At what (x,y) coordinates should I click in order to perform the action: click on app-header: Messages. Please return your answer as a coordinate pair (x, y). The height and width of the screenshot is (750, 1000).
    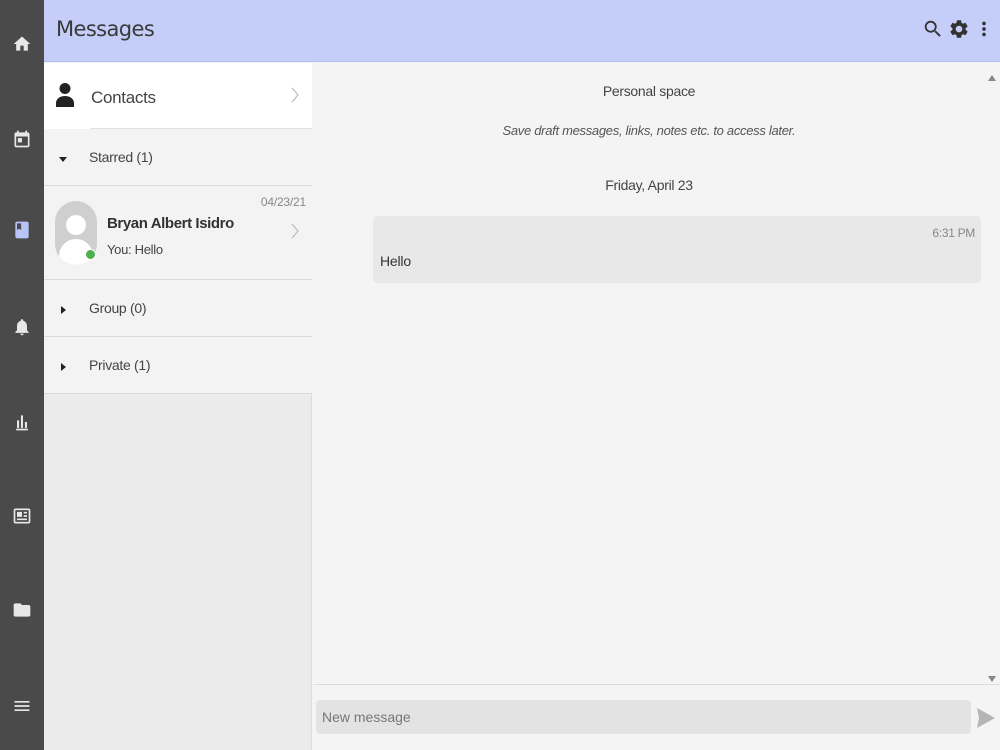
    Looking at the image, I should click on (522, 31).